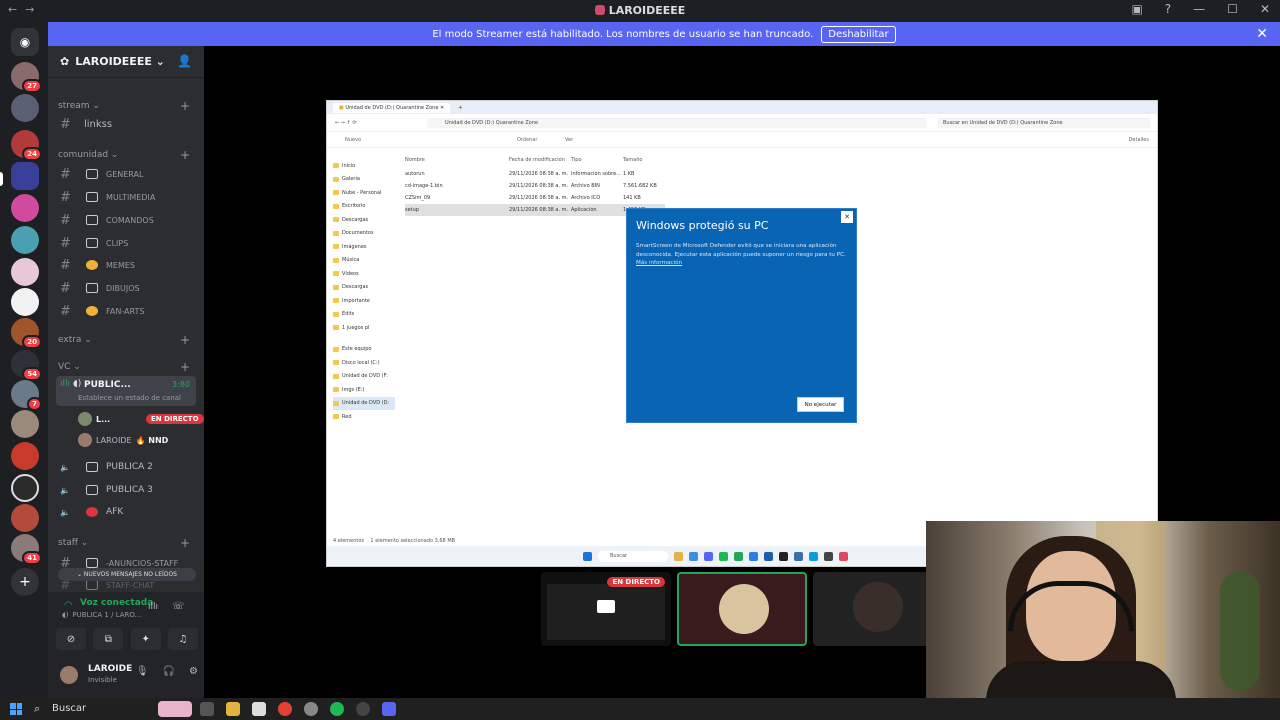 This screenshot has height=720, width=1280. I want to click on nav-pane-item: Red, so click(364, 417).